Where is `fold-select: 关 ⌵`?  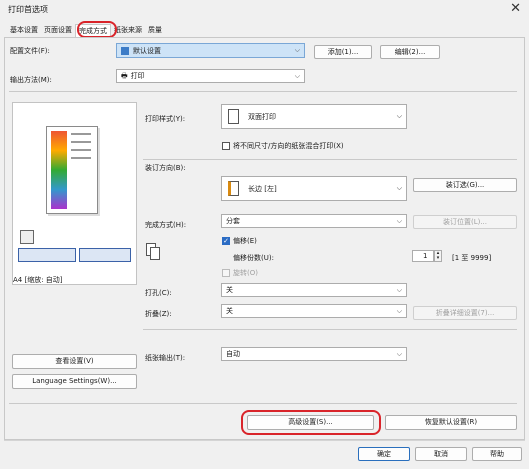 fold-select: 关 ⌵ is located at coordinates (314, 311).